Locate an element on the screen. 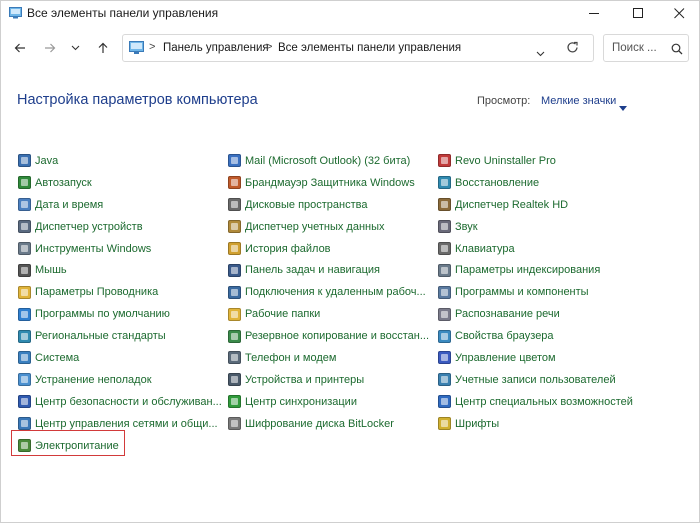 Image resolution: width=700 pixels, height=523 pixels. color-management-icon is located at coordinates (444, 358).